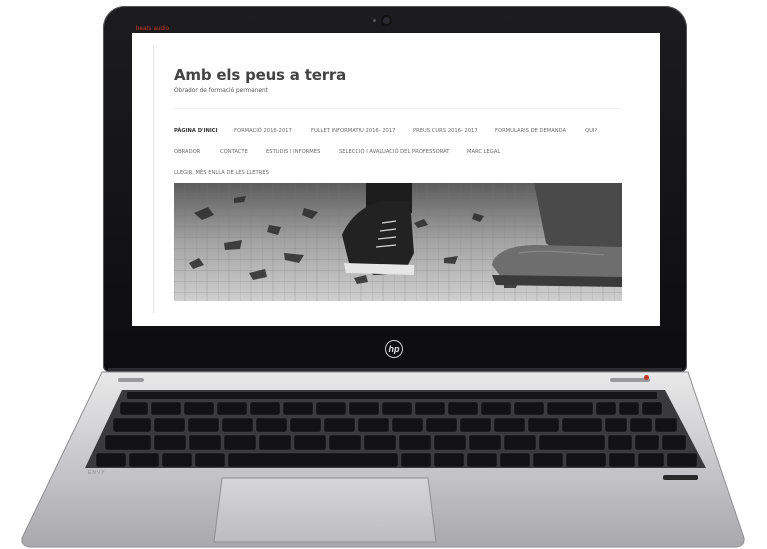 This screenshot has height=549, width=767. Describe the element at coordinates (591, 131) in the screenshot. I see `nav-item-qui: QUI?` at that location.